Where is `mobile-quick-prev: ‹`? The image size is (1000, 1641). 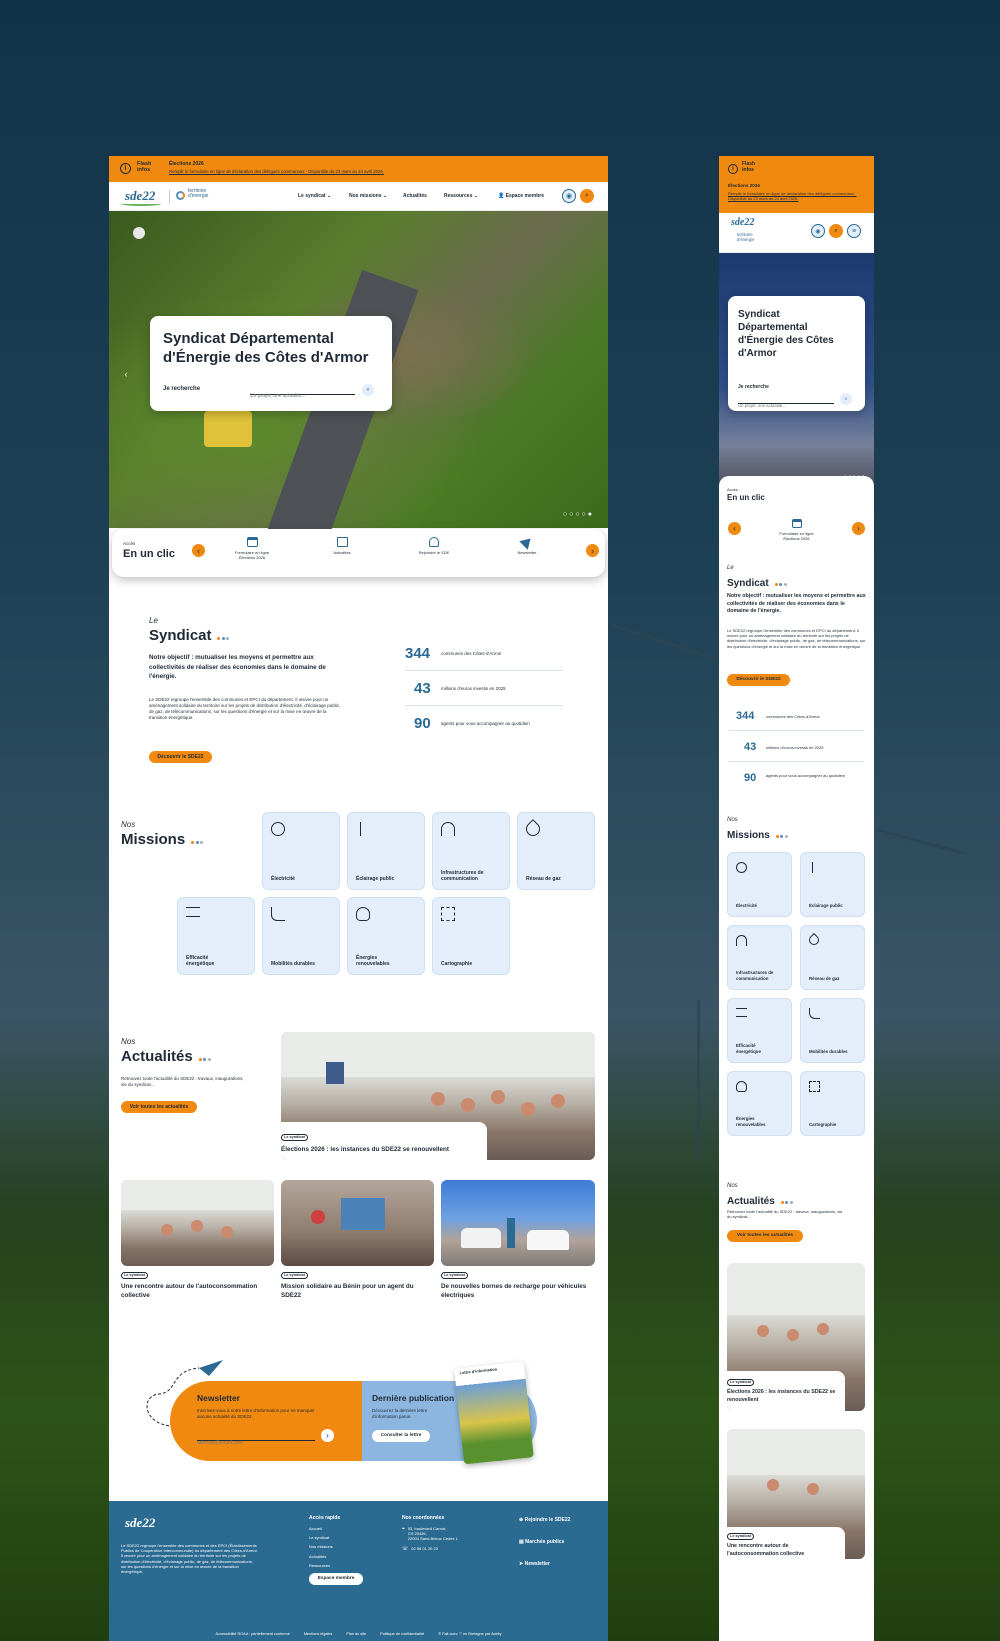 mobile-quick-prev: ‹ is located at coordinates (734, 528).